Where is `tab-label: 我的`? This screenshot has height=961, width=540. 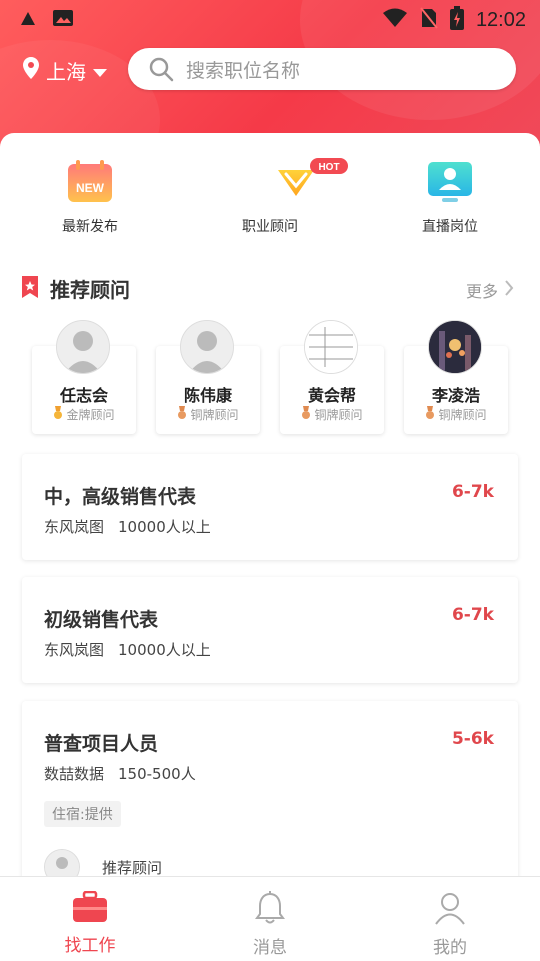
tab-label: 我的 is located at coordinates (450, 948).